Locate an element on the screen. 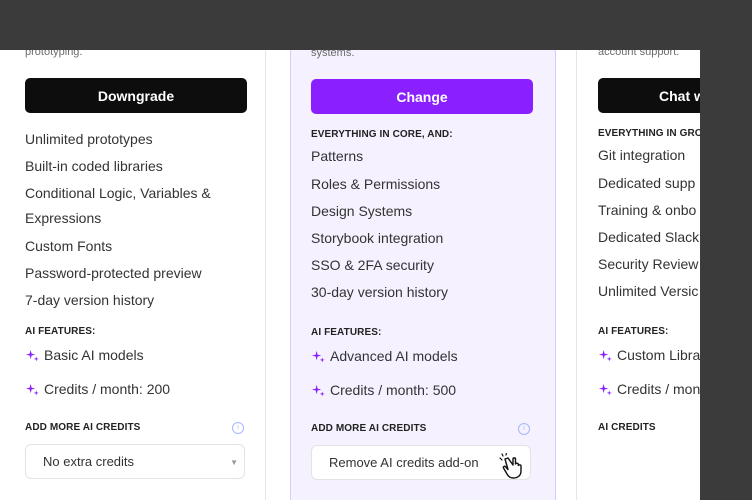 This screenshot has height=500, width=752. features-heading: EVERYTHING IN GROW is located at coordinates (649, 133).